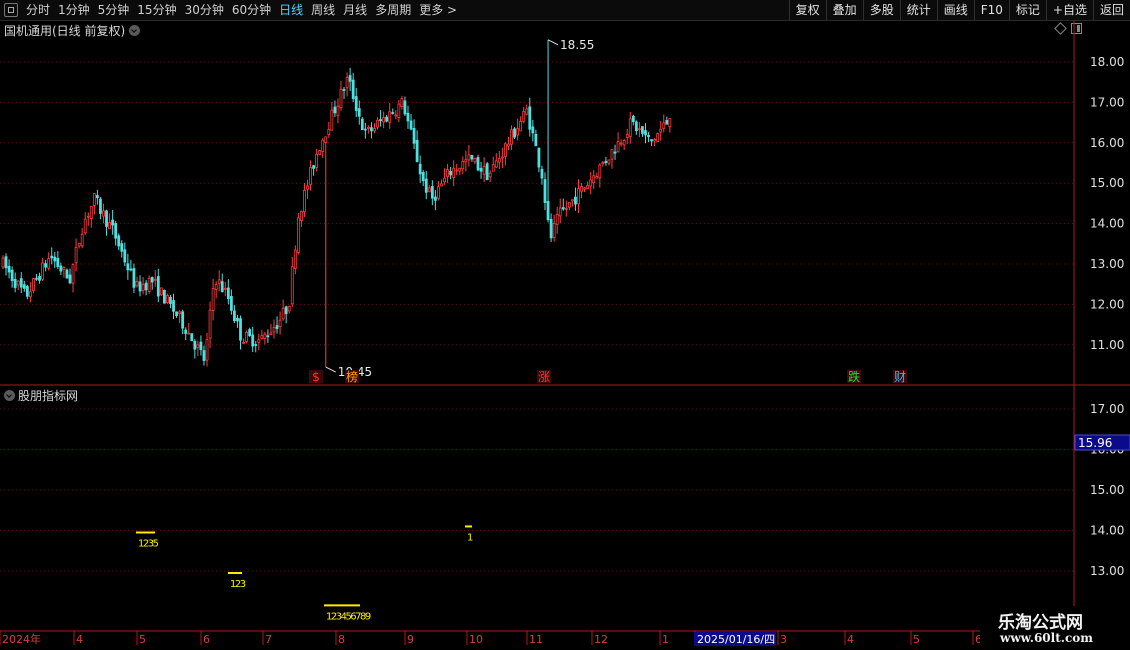 The image size is (1130, 650). Describe the element at coordinates (1107, 224) in the screenshot. I see `main-y-tick-label: 14.00` at that location.